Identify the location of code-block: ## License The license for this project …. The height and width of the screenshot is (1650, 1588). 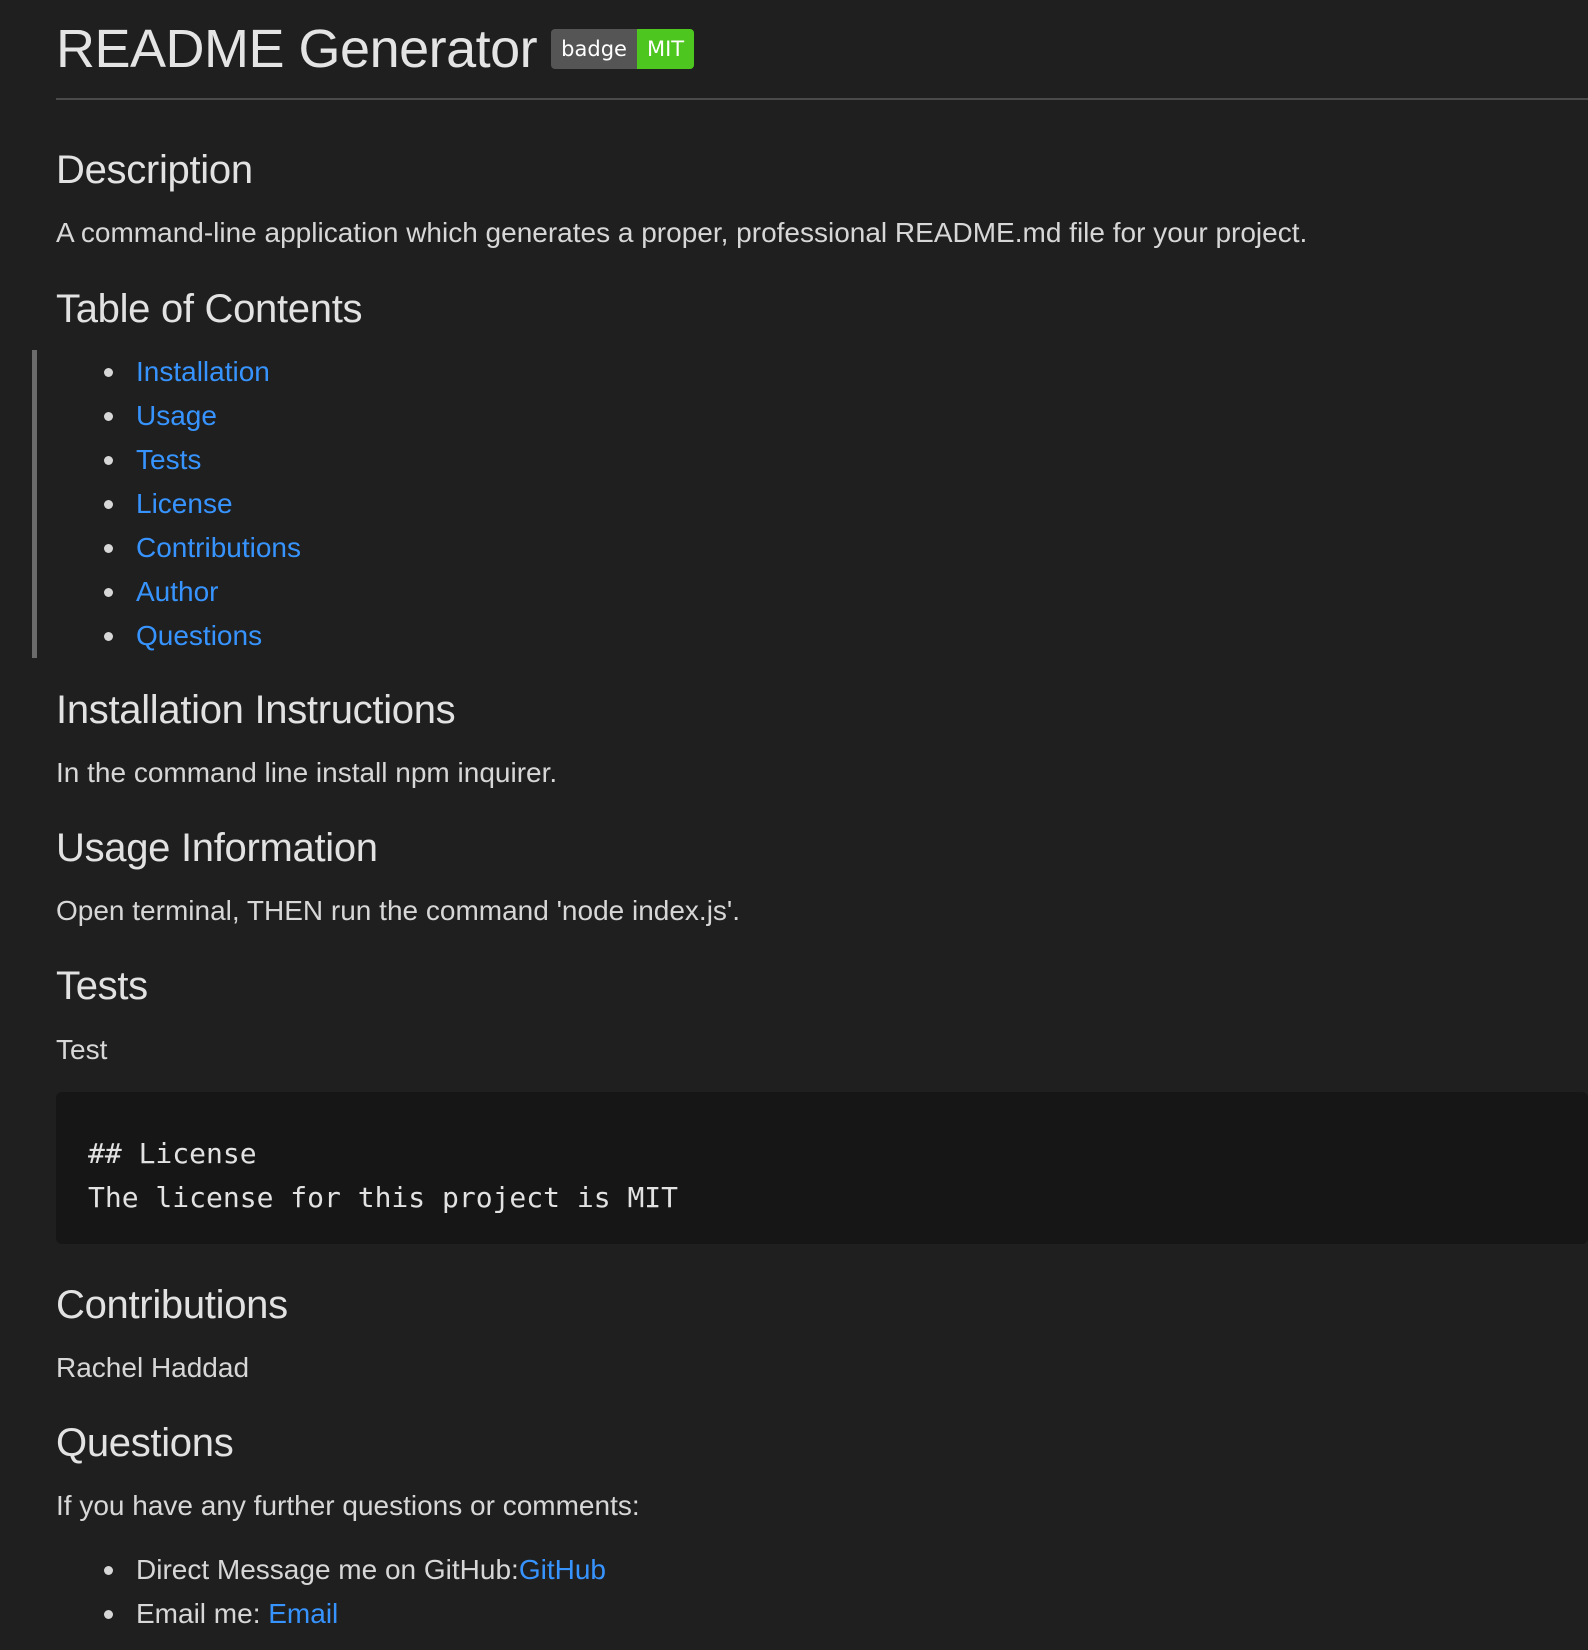
(822, 1168).